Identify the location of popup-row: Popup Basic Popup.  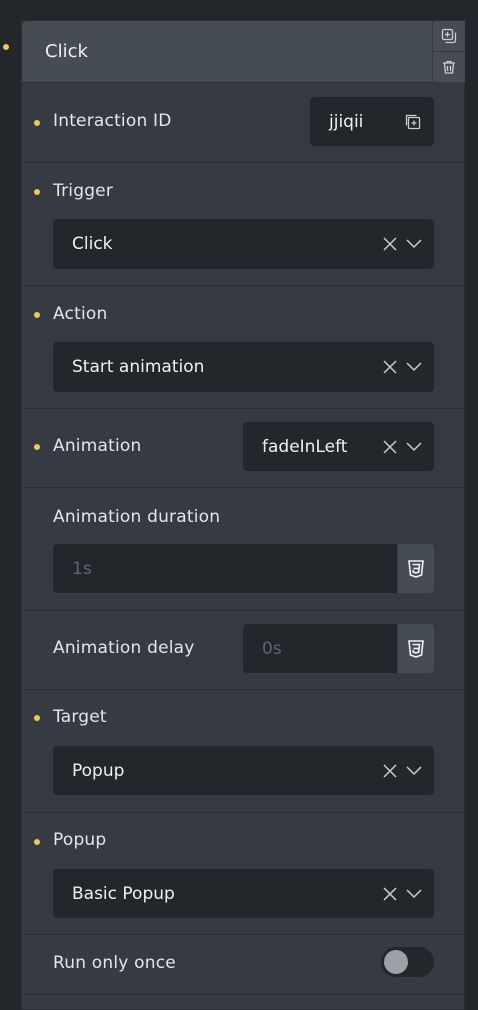
(243, 874).